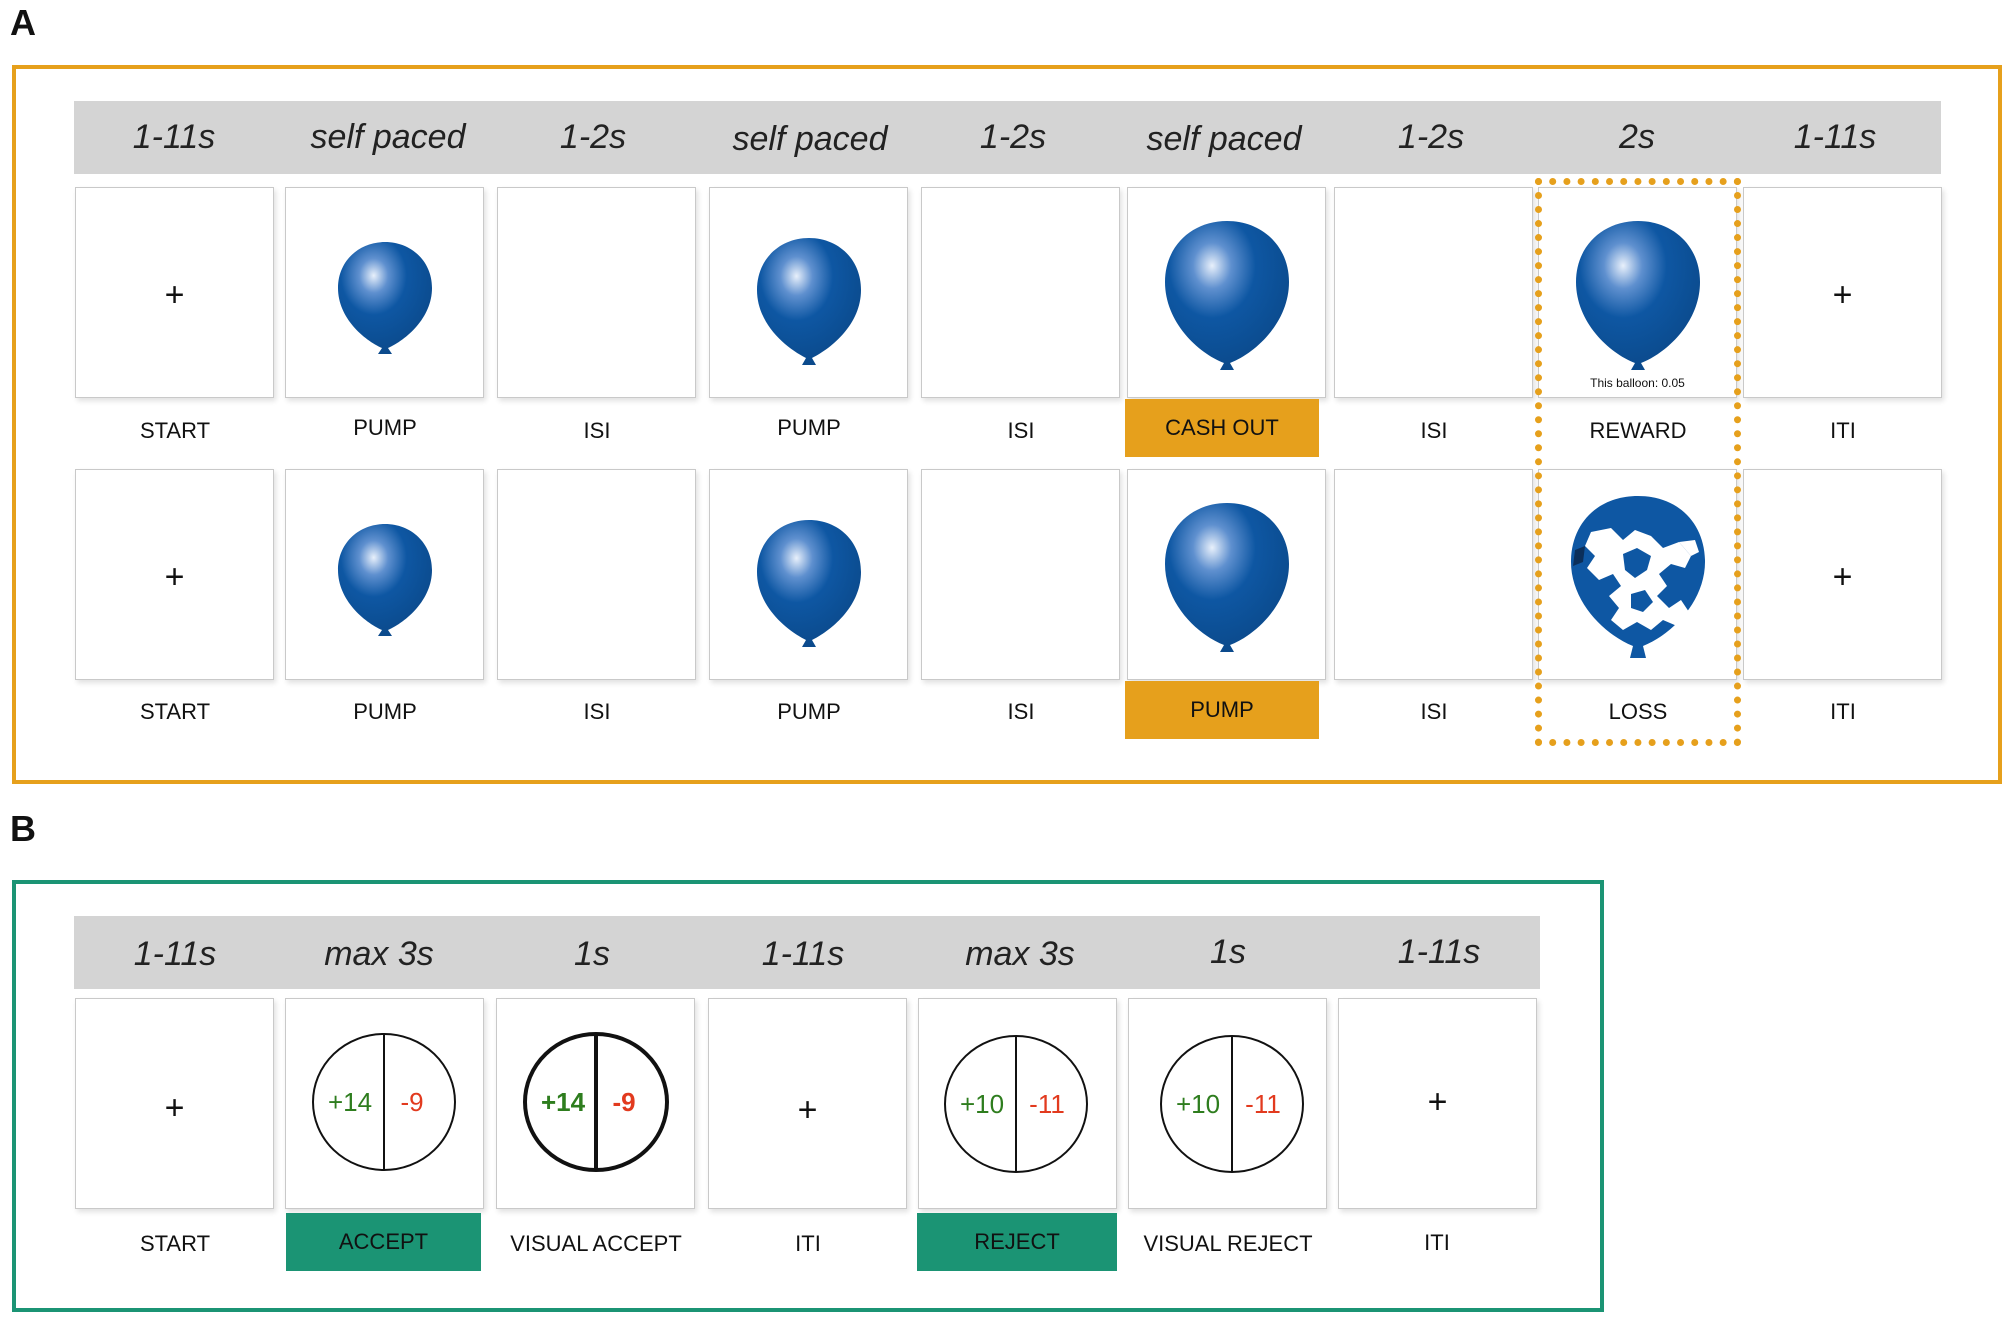 This screenshot has width=2005, height=1317. What do you see at coordinates (593, 137) in the screenshot?
I see `timing-a-3: 1-2s` at bounding box center [593, 137].